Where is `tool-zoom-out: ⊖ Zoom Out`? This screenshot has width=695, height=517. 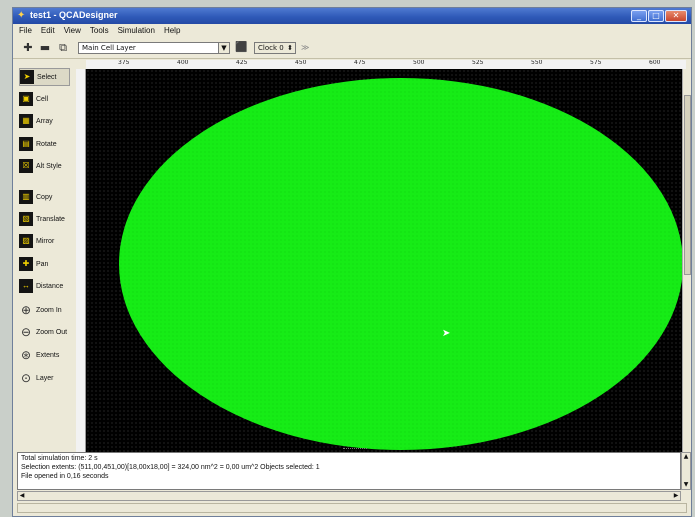
tool-zoom-out: ⊖ Zoom Out is located at coordinates (44, 332).